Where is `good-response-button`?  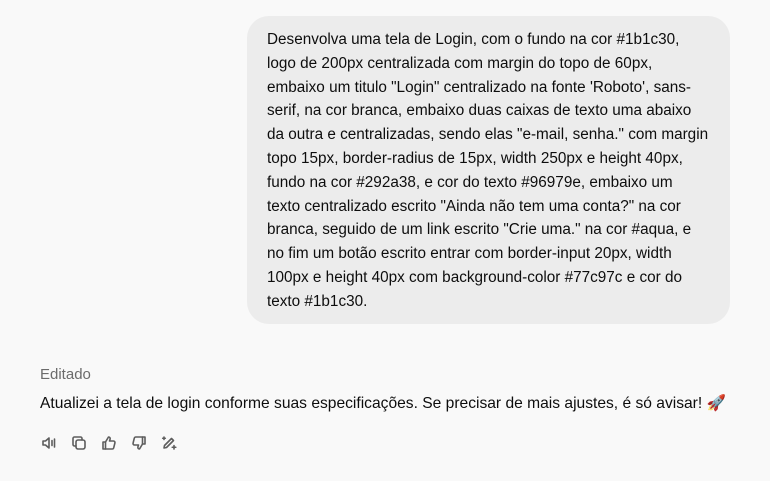 good-response-button is located at coordinates (109, 443).